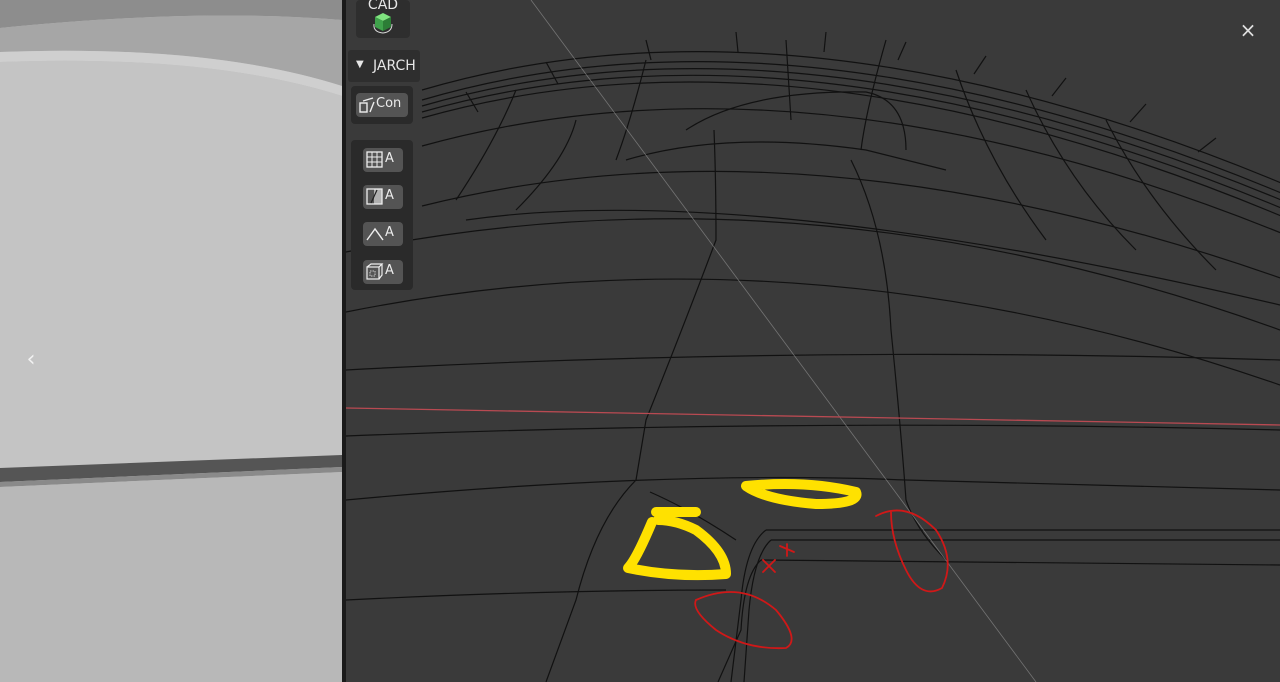  I want to click on half-square-icon, so click(374, 196).